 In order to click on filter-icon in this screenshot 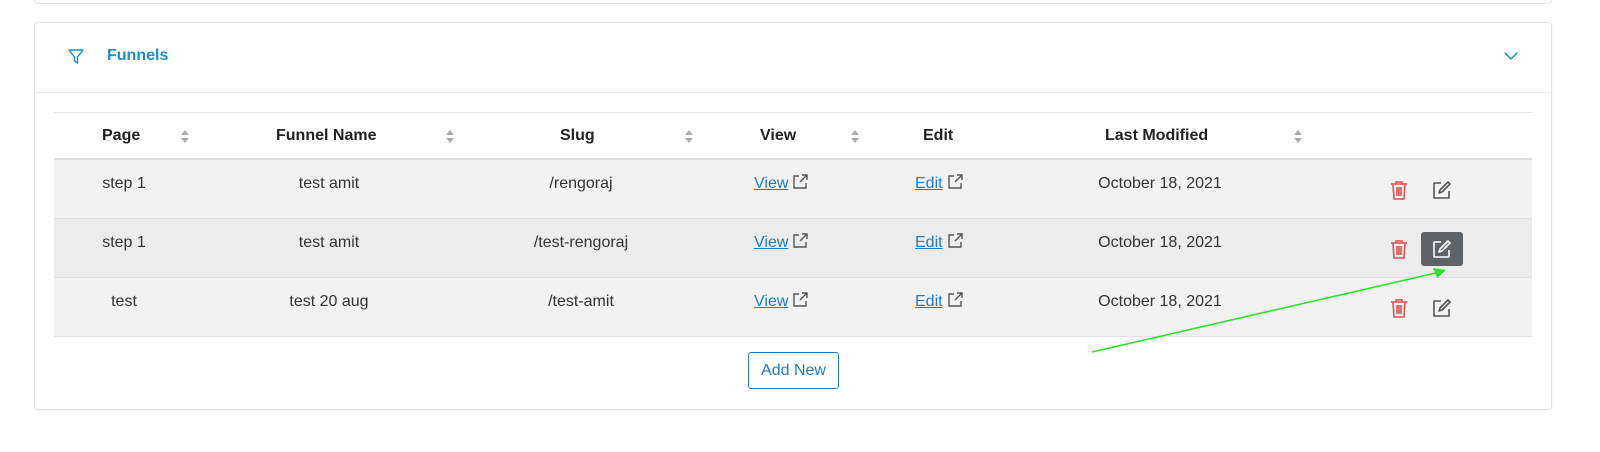, I will do `click(76, 56)`.